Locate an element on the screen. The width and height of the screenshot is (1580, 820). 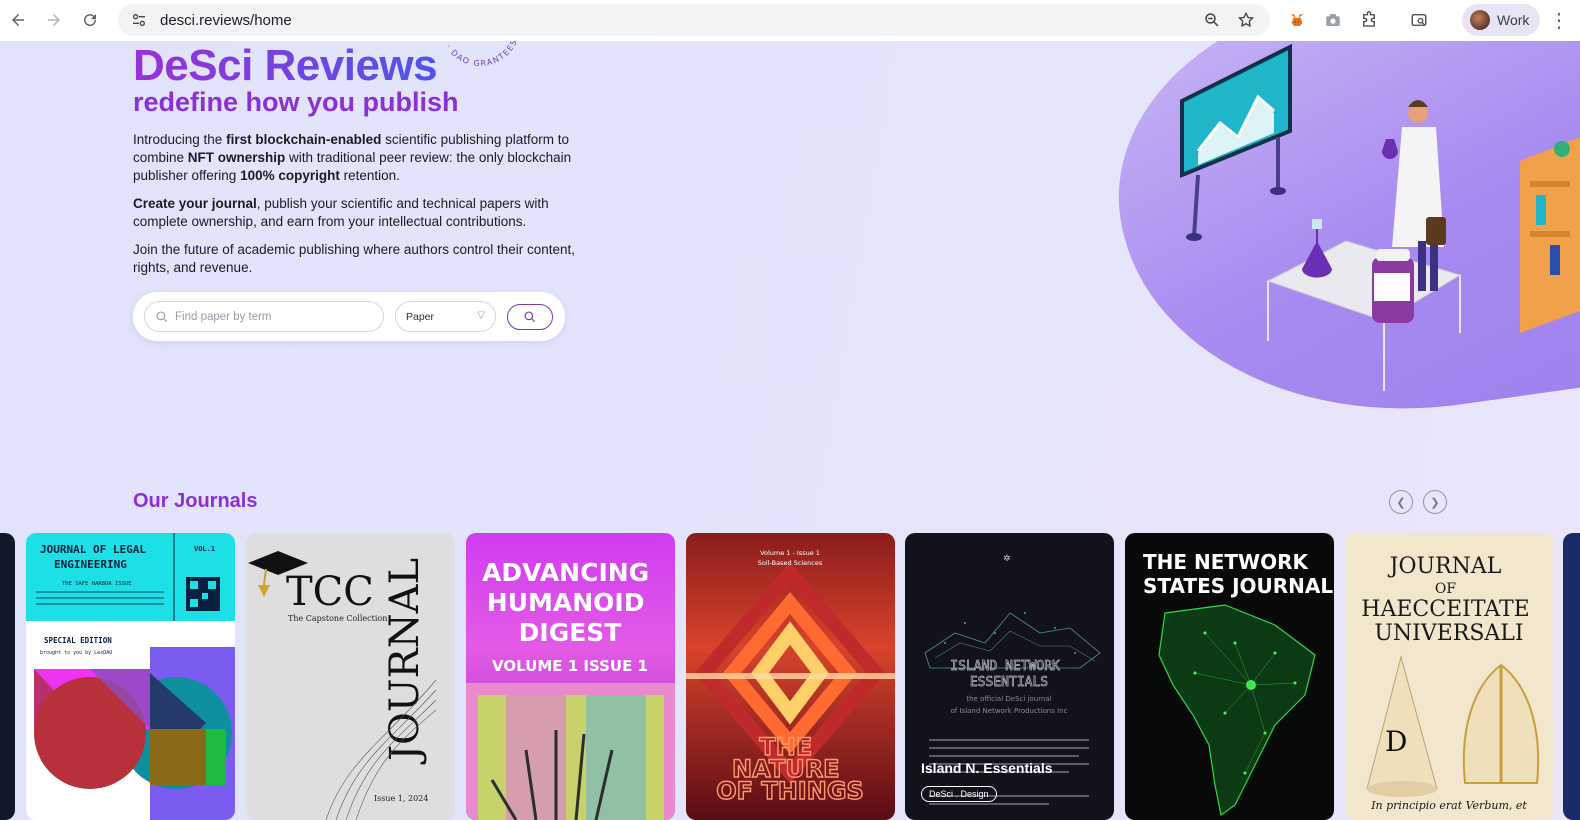
chevron-right-icon: ❯ is located at coordinates (1435, 502).